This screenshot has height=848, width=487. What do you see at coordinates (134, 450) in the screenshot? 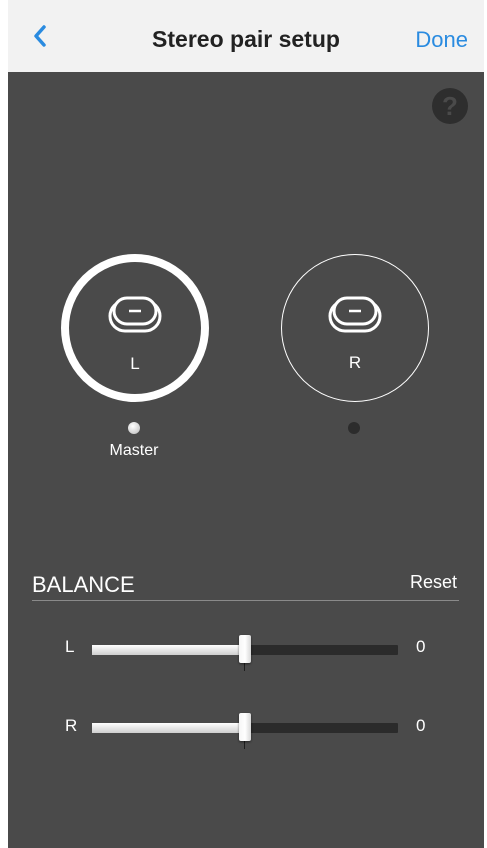
I see `master-label: Master` at bounding box center [134, 450].